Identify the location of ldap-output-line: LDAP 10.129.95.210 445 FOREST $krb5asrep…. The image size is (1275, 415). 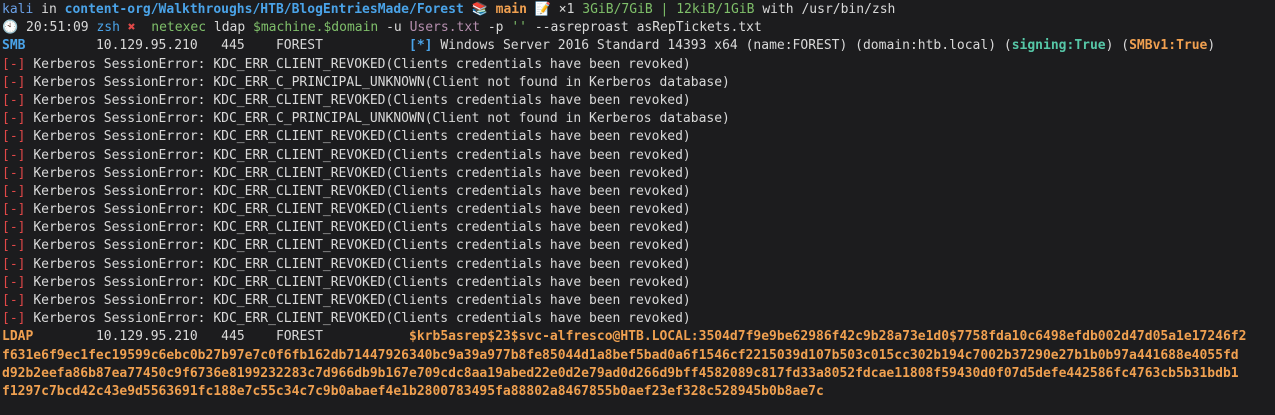
(624, 337).